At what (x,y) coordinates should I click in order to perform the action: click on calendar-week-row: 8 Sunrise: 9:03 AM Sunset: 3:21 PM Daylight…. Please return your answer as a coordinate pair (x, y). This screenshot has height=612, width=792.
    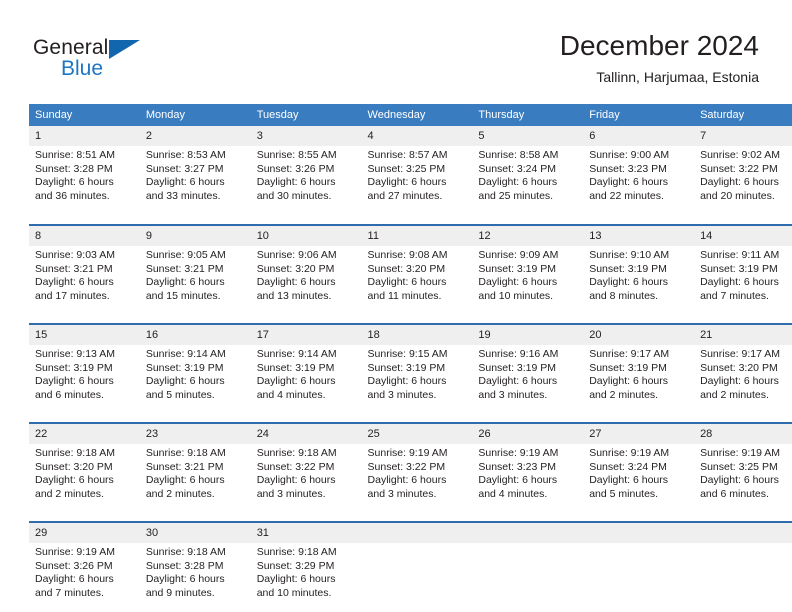
    Looking at the image, I should click on (410, 268).